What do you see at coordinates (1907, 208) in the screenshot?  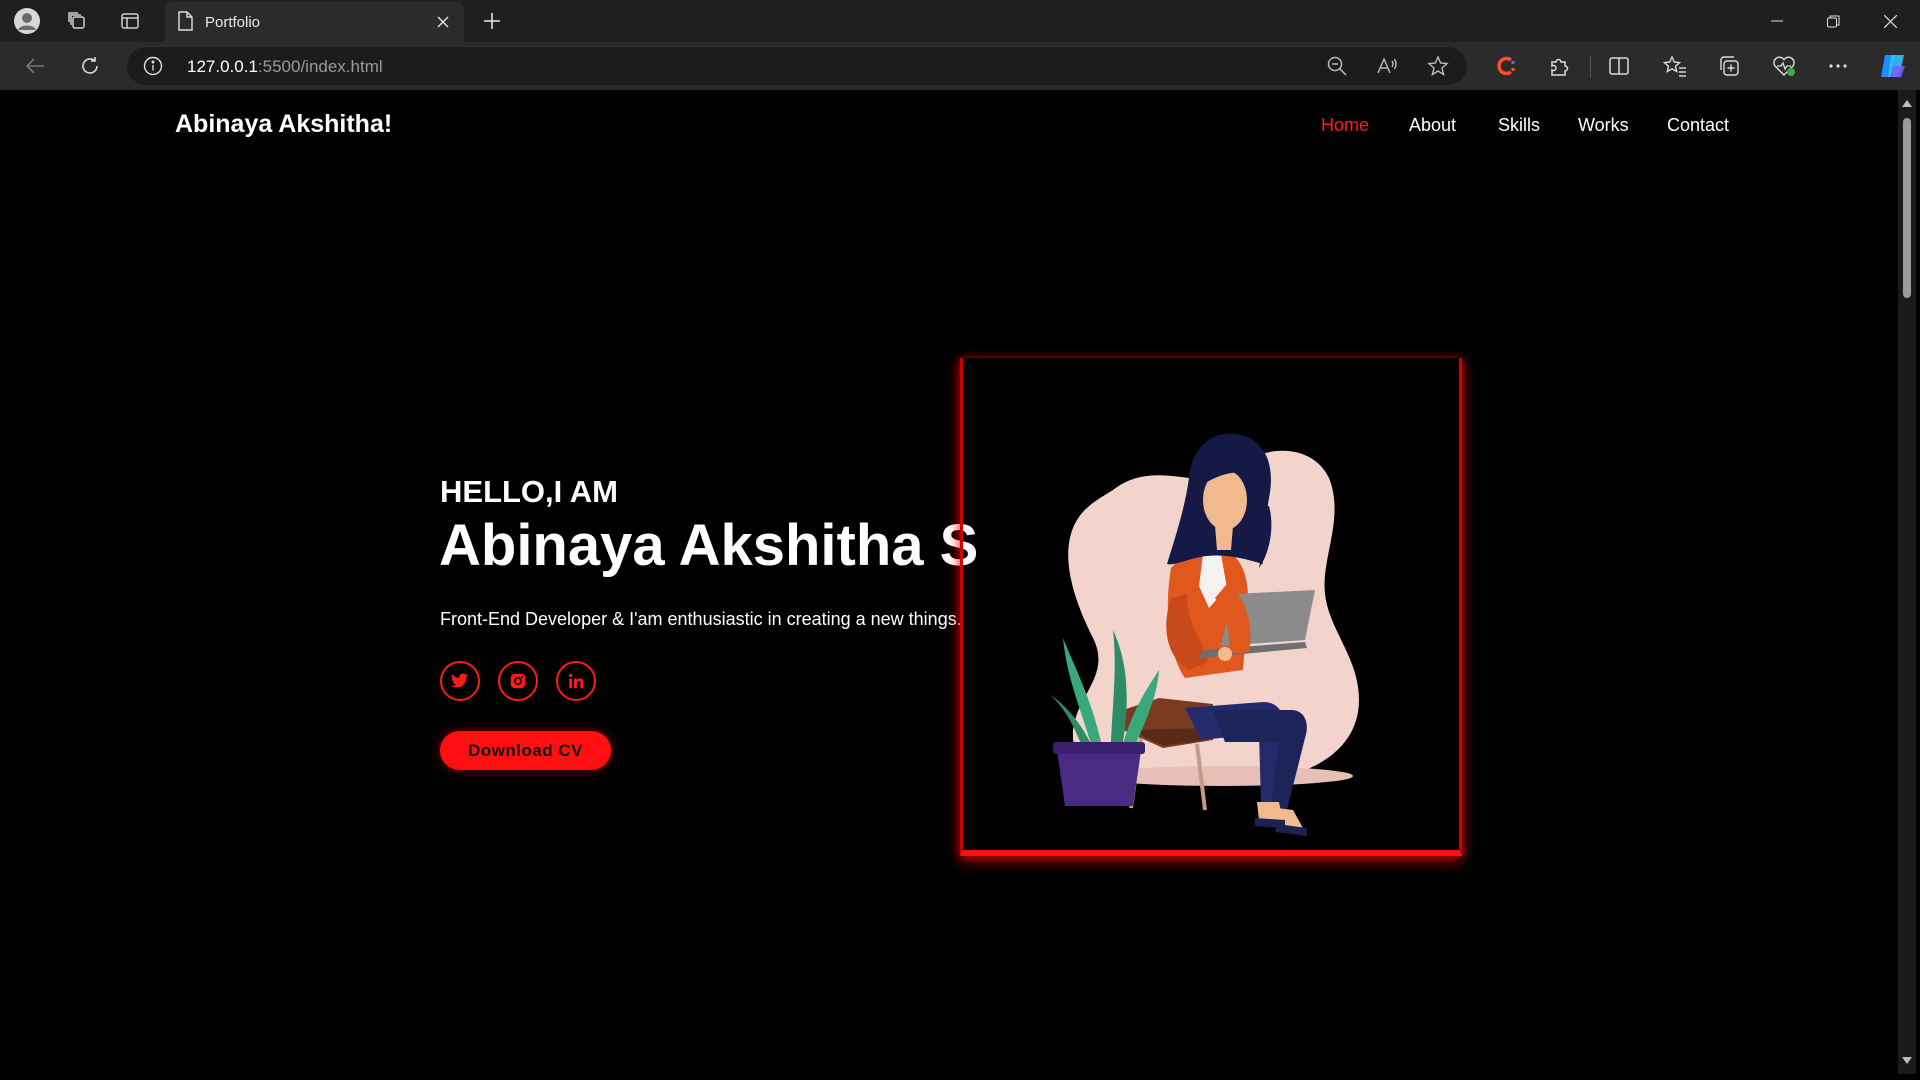 I see `scroll-thumb` at bounding box center [1907, 208].